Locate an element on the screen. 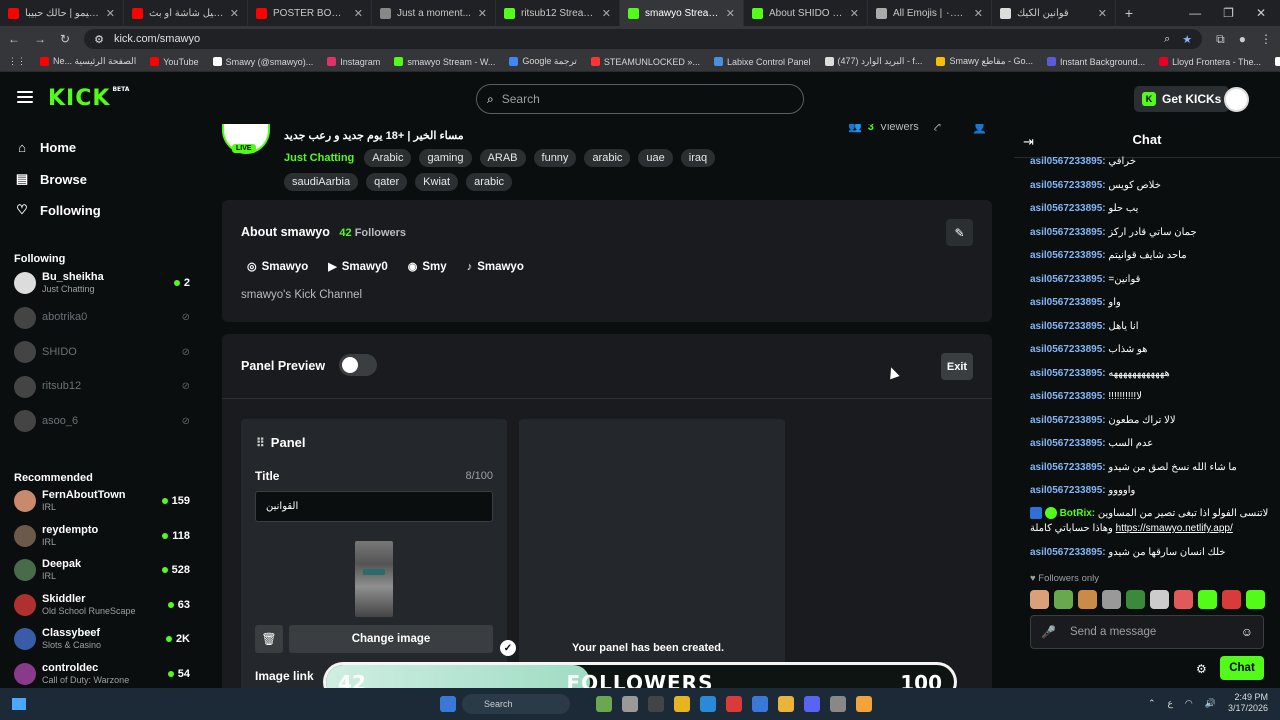 The height and width of the screenshot is (720, 1280). microphone-icon: 🎤 is located at coordinates (1048, 632).